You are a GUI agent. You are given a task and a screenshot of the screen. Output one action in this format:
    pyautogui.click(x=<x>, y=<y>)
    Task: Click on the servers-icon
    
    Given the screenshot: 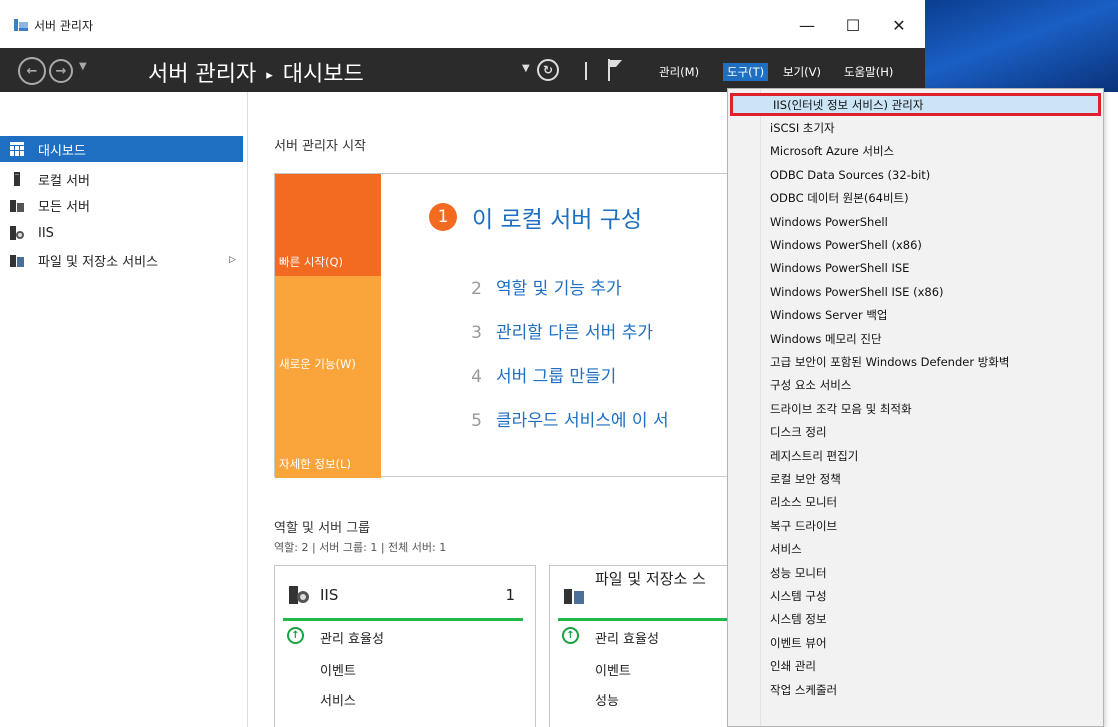 What is the action you would take?
    pyautogui.click(x=17, y=206)
    